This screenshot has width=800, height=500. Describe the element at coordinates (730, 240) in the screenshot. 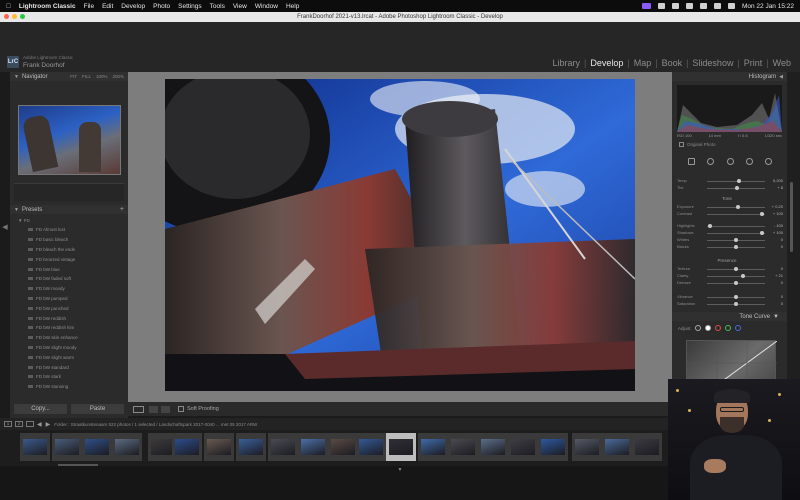

I see `slider-whites: Whites 0` at that location.